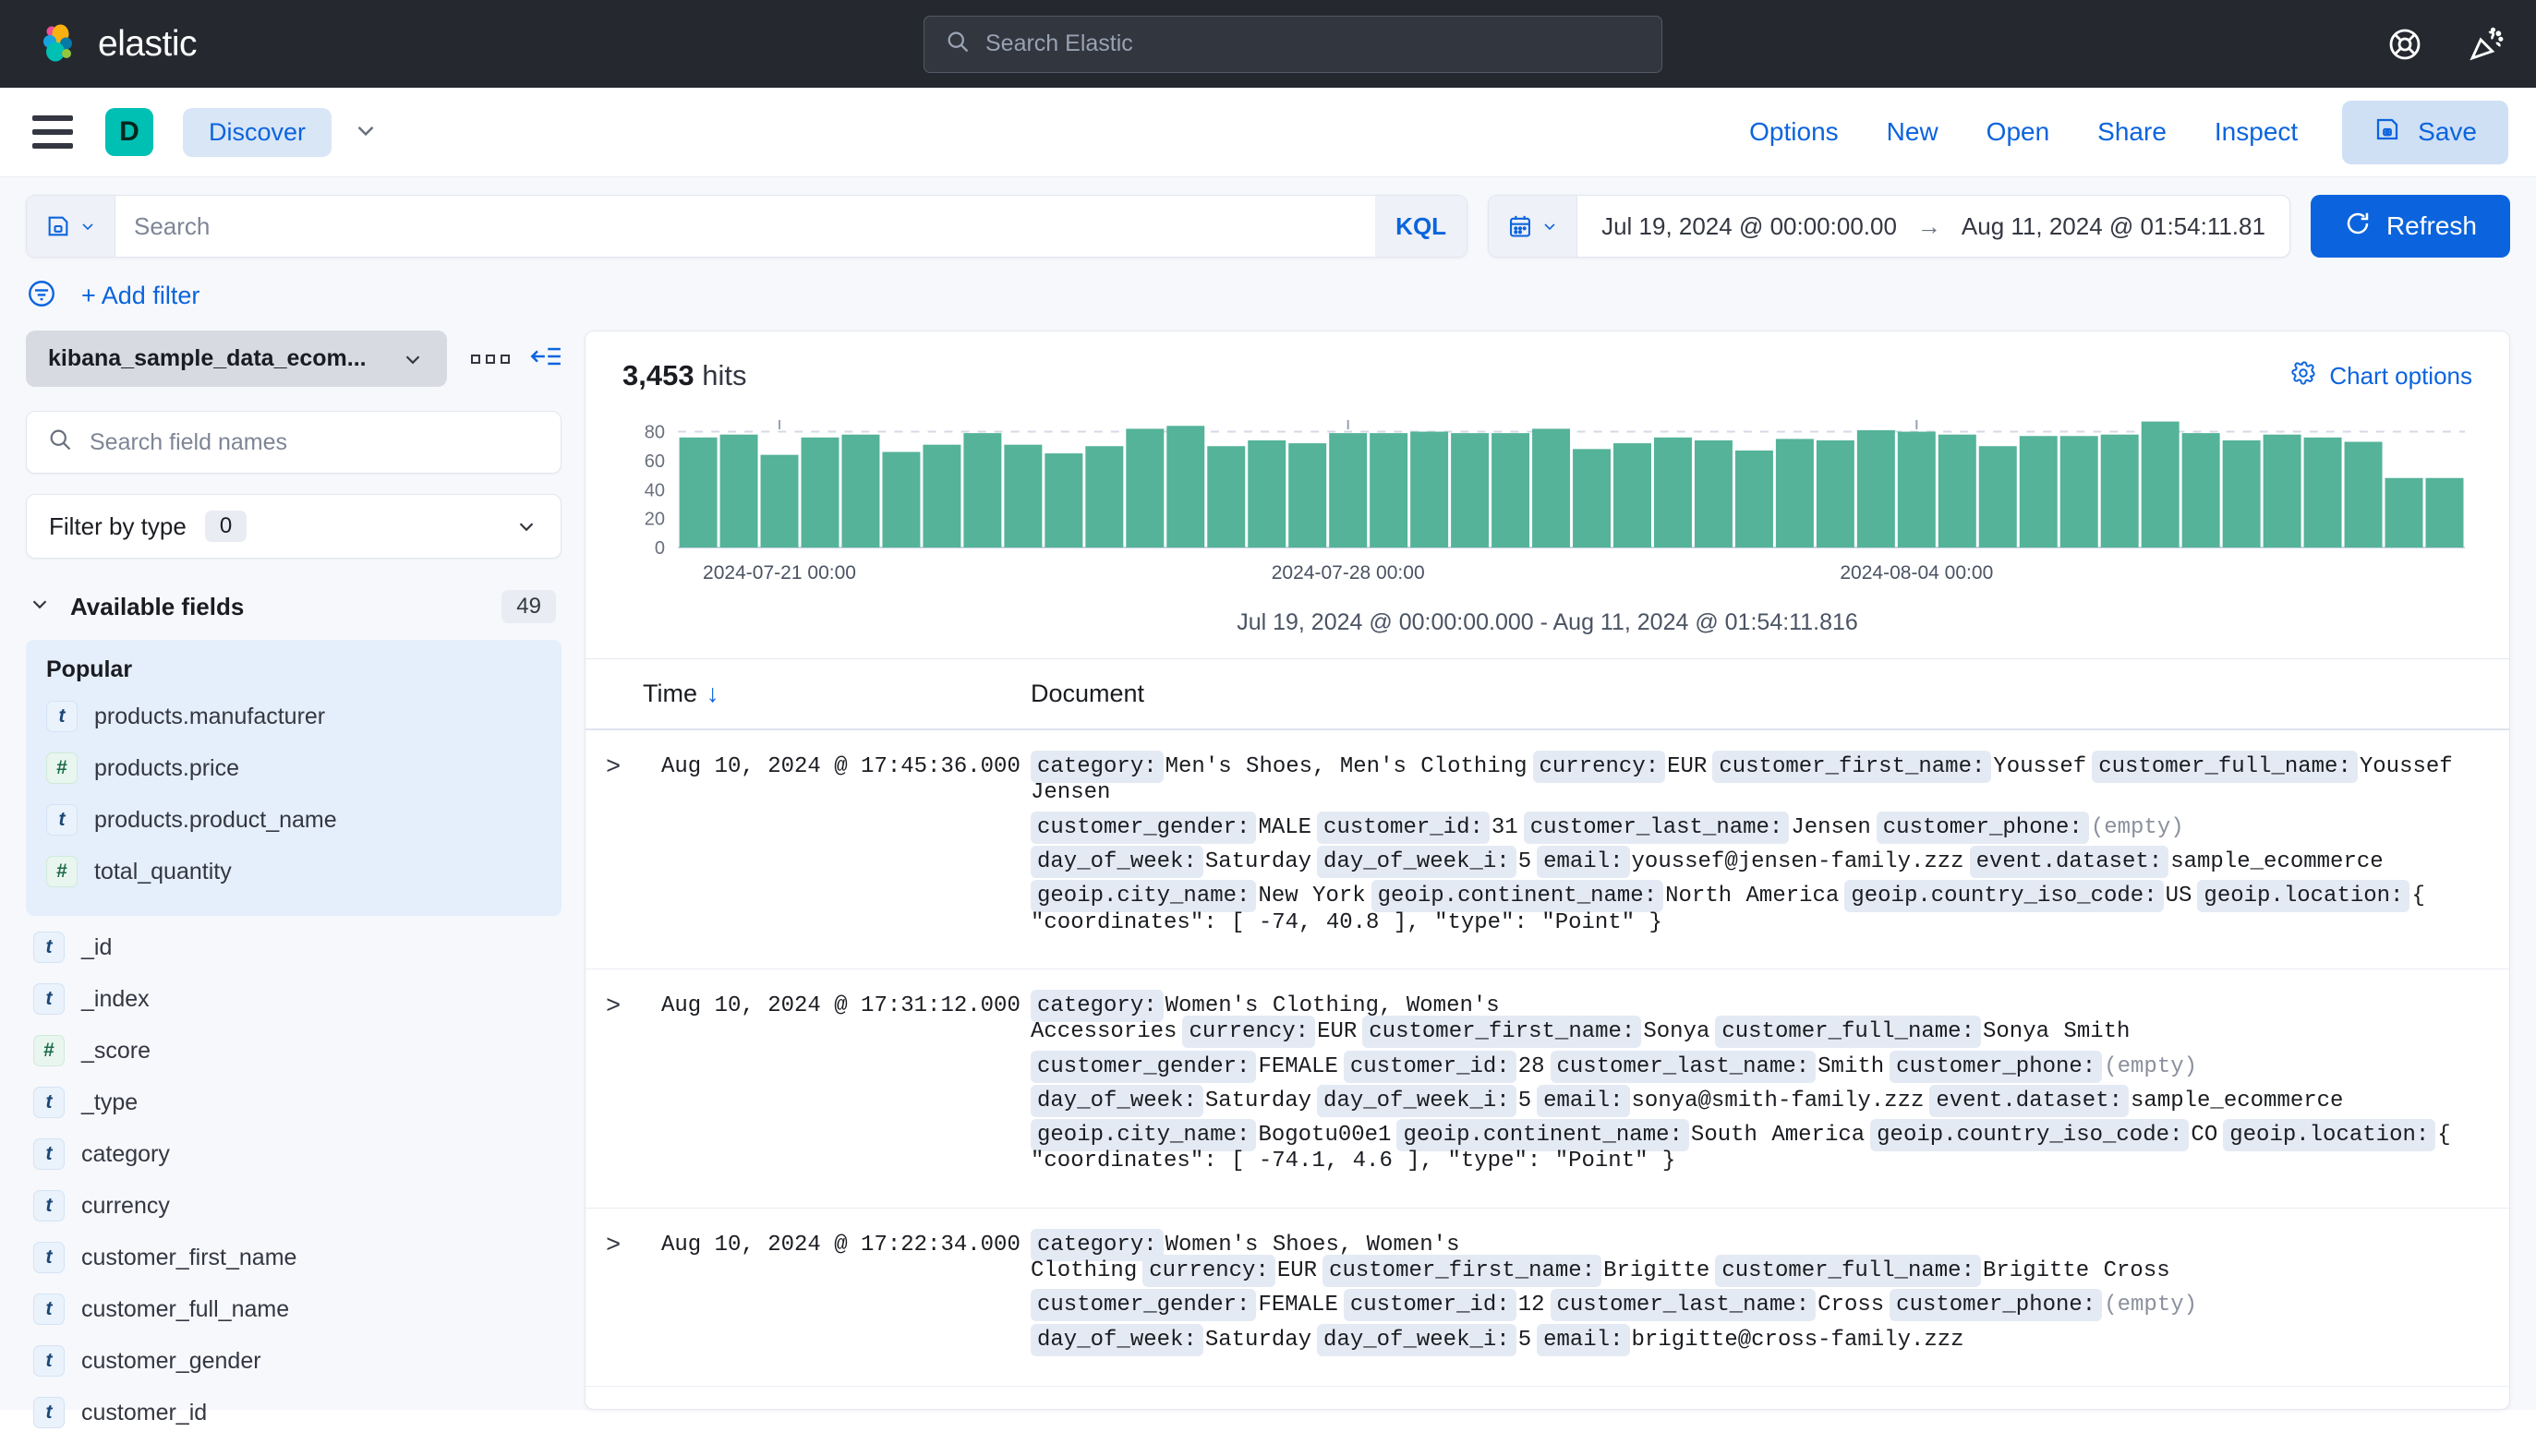 The image size is (2536, 1456). Describe the element at coordinates (294, 1309) in the screenshot. I see `sidebar-field-customer_full_name: t customer_full_name` at that location.